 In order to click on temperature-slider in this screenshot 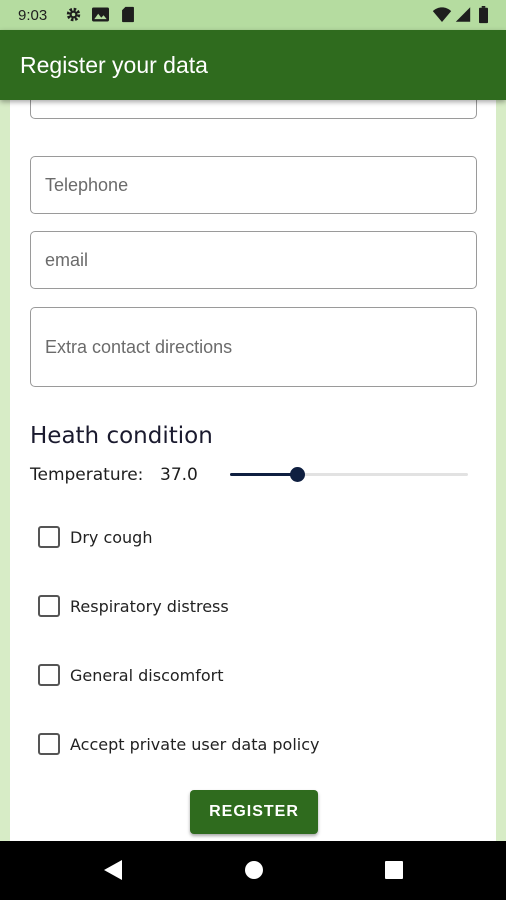, I will do `click(349, 475)`.